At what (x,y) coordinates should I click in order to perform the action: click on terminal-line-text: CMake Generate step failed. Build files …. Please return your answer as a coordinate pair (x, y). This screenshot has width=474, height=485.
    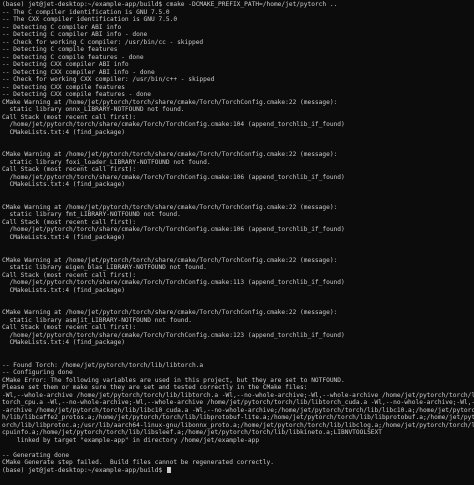
    Looking at the image, I should click on (138, 463).